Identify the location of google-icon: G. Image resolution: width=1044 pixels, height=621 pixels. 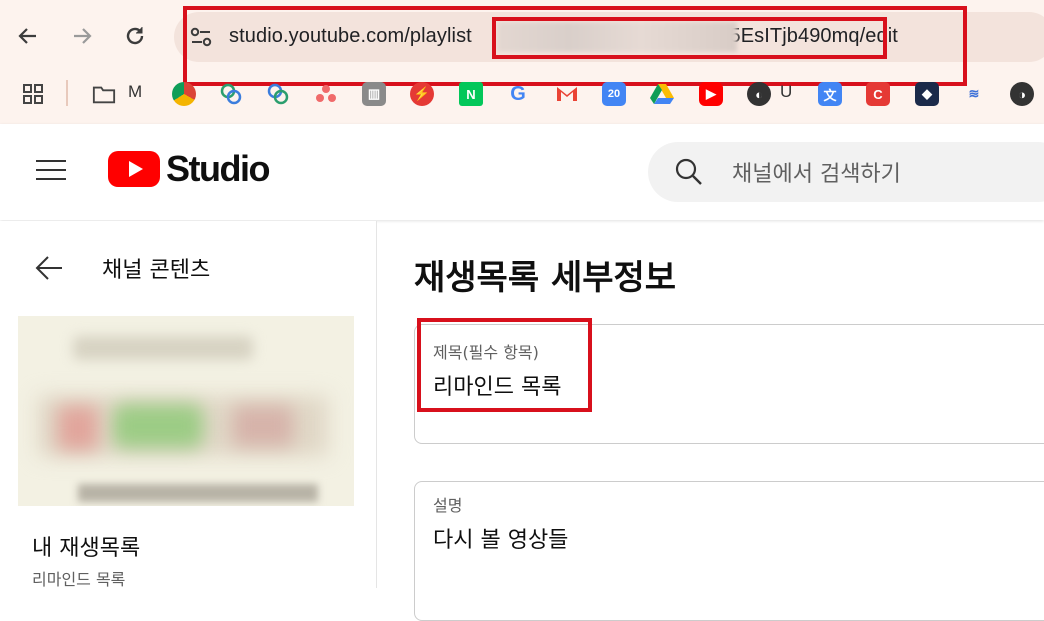
(518, 94).